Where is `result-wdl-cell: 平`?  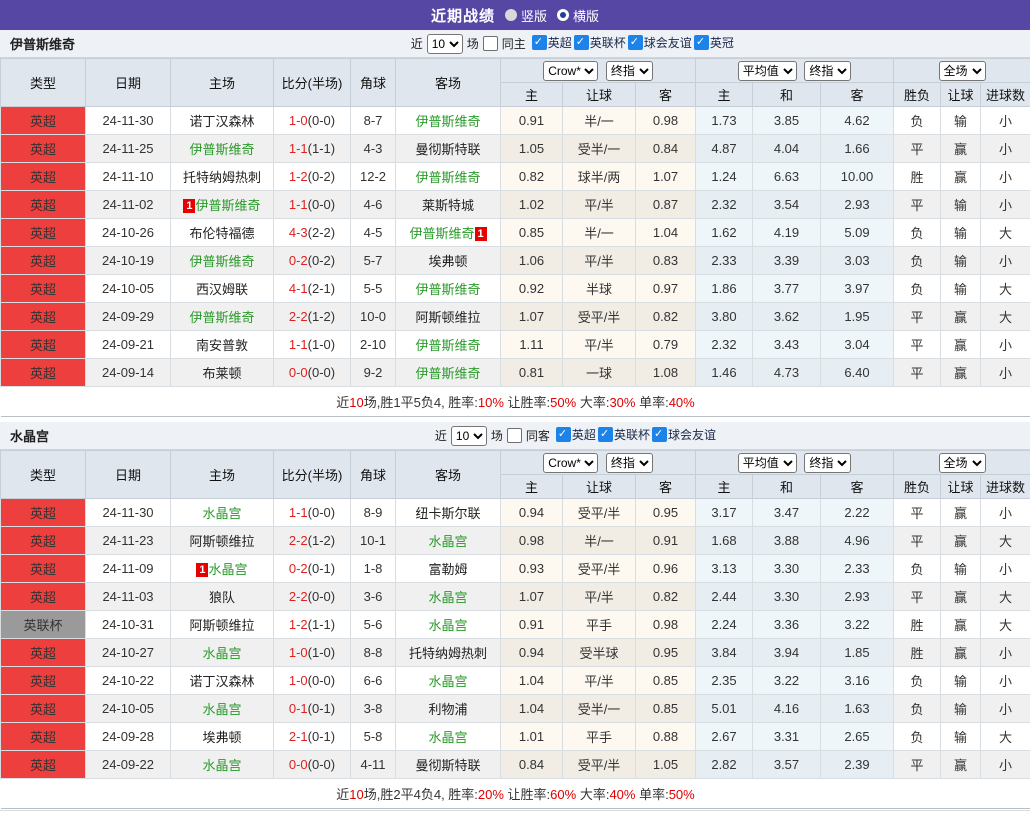
result-wdl-cell: 平 is located at coordinates (917, 597).